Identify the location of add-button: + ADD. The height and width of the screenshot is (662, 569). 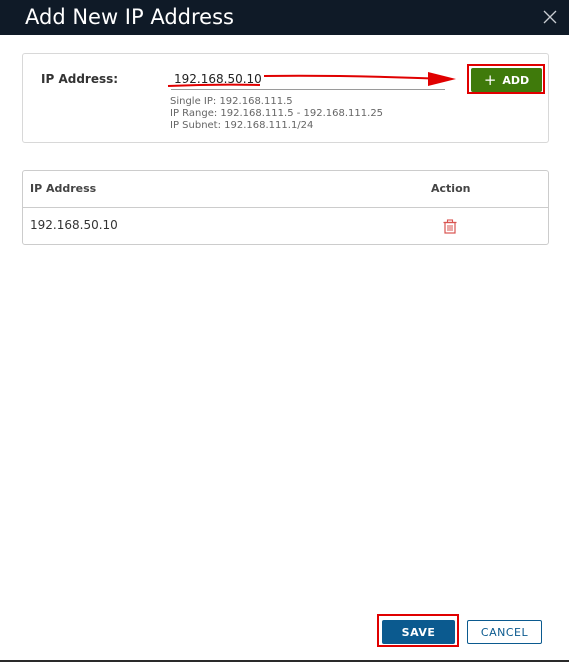
(506, 80).